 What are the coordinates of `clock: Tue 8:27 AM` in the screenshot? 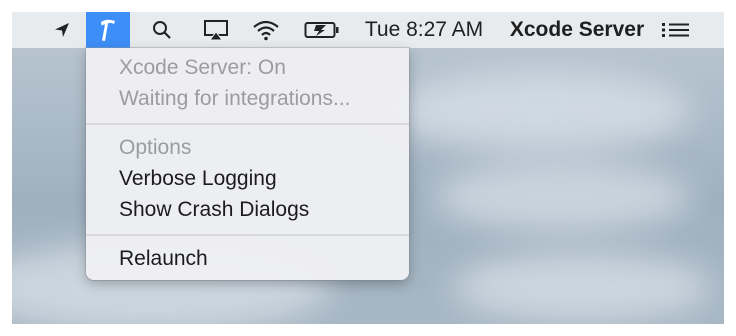 It's located at (424, 30).